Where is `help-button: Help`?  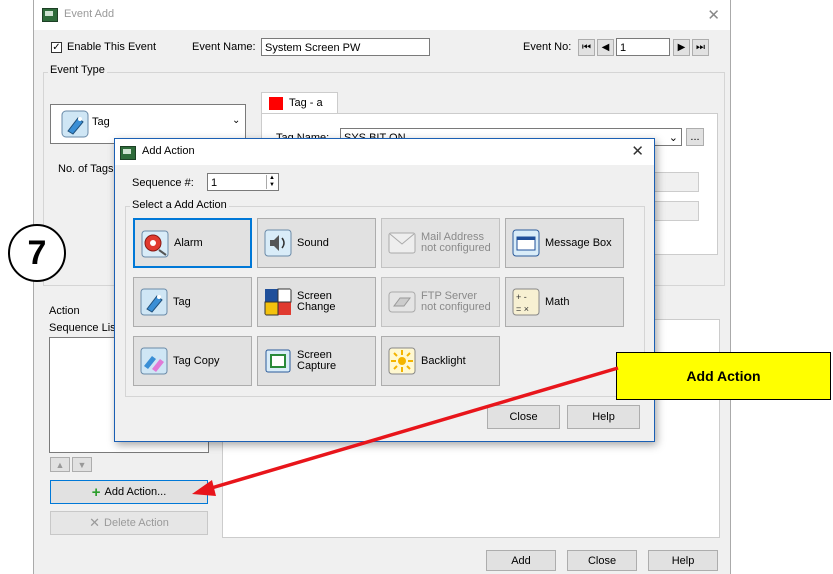 help-button: Help is located at coordinates (683, 560).